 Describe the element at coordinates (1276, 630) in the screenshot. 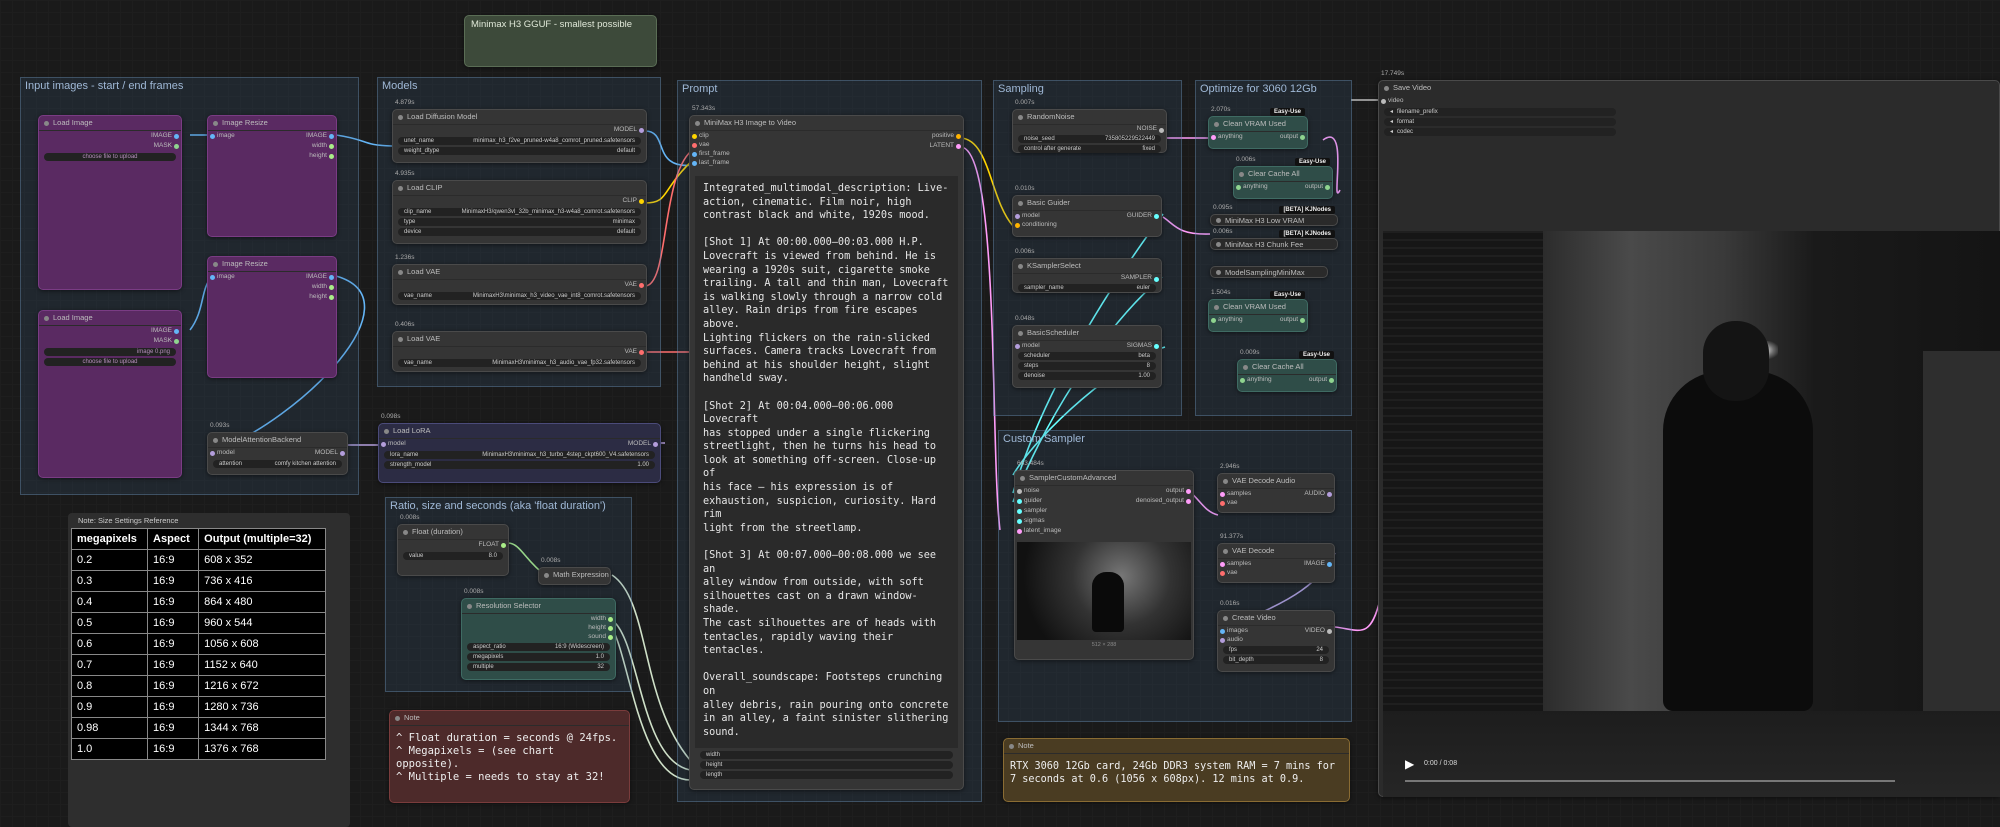

I see `input-images: images VIDEO` at that location.